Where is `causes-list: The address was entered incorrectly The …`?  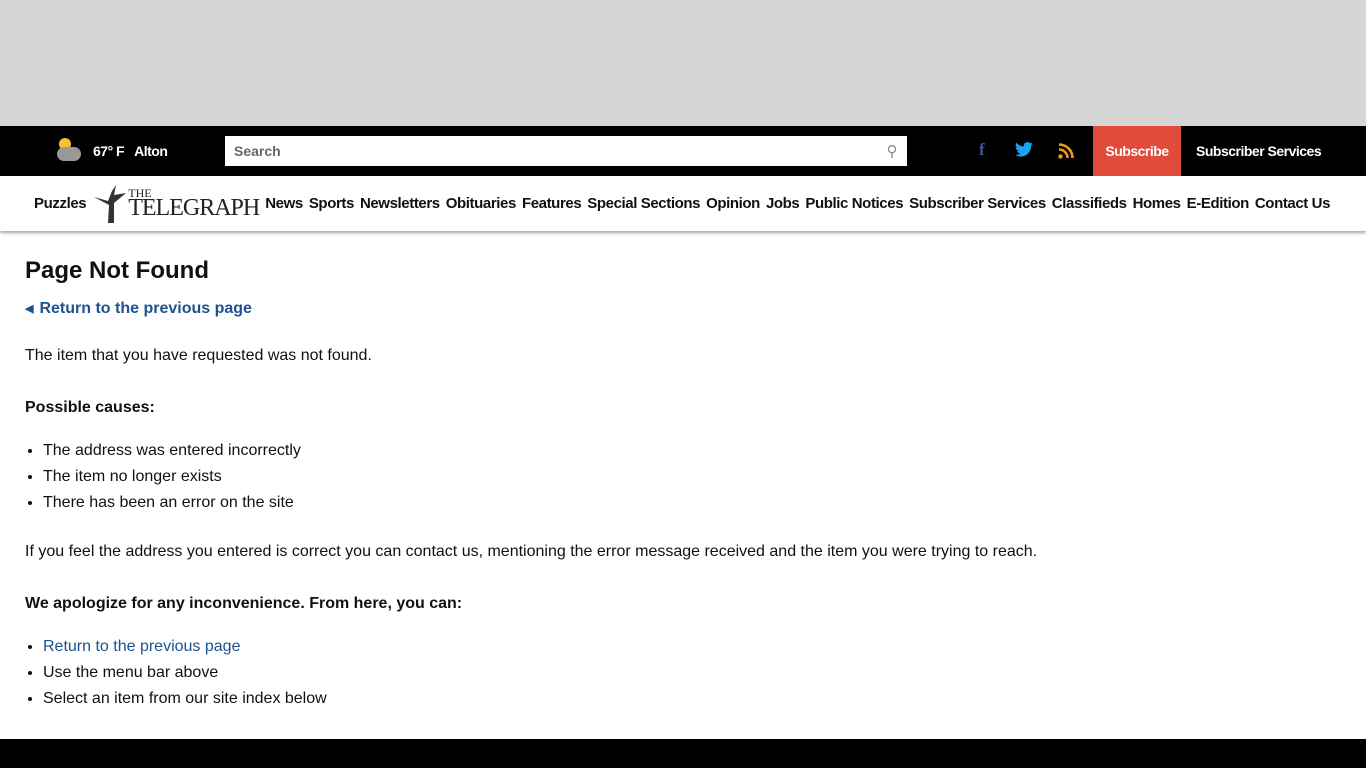
causes-list: The address was entered incorrectly The … is located at coordinates (683, 477).